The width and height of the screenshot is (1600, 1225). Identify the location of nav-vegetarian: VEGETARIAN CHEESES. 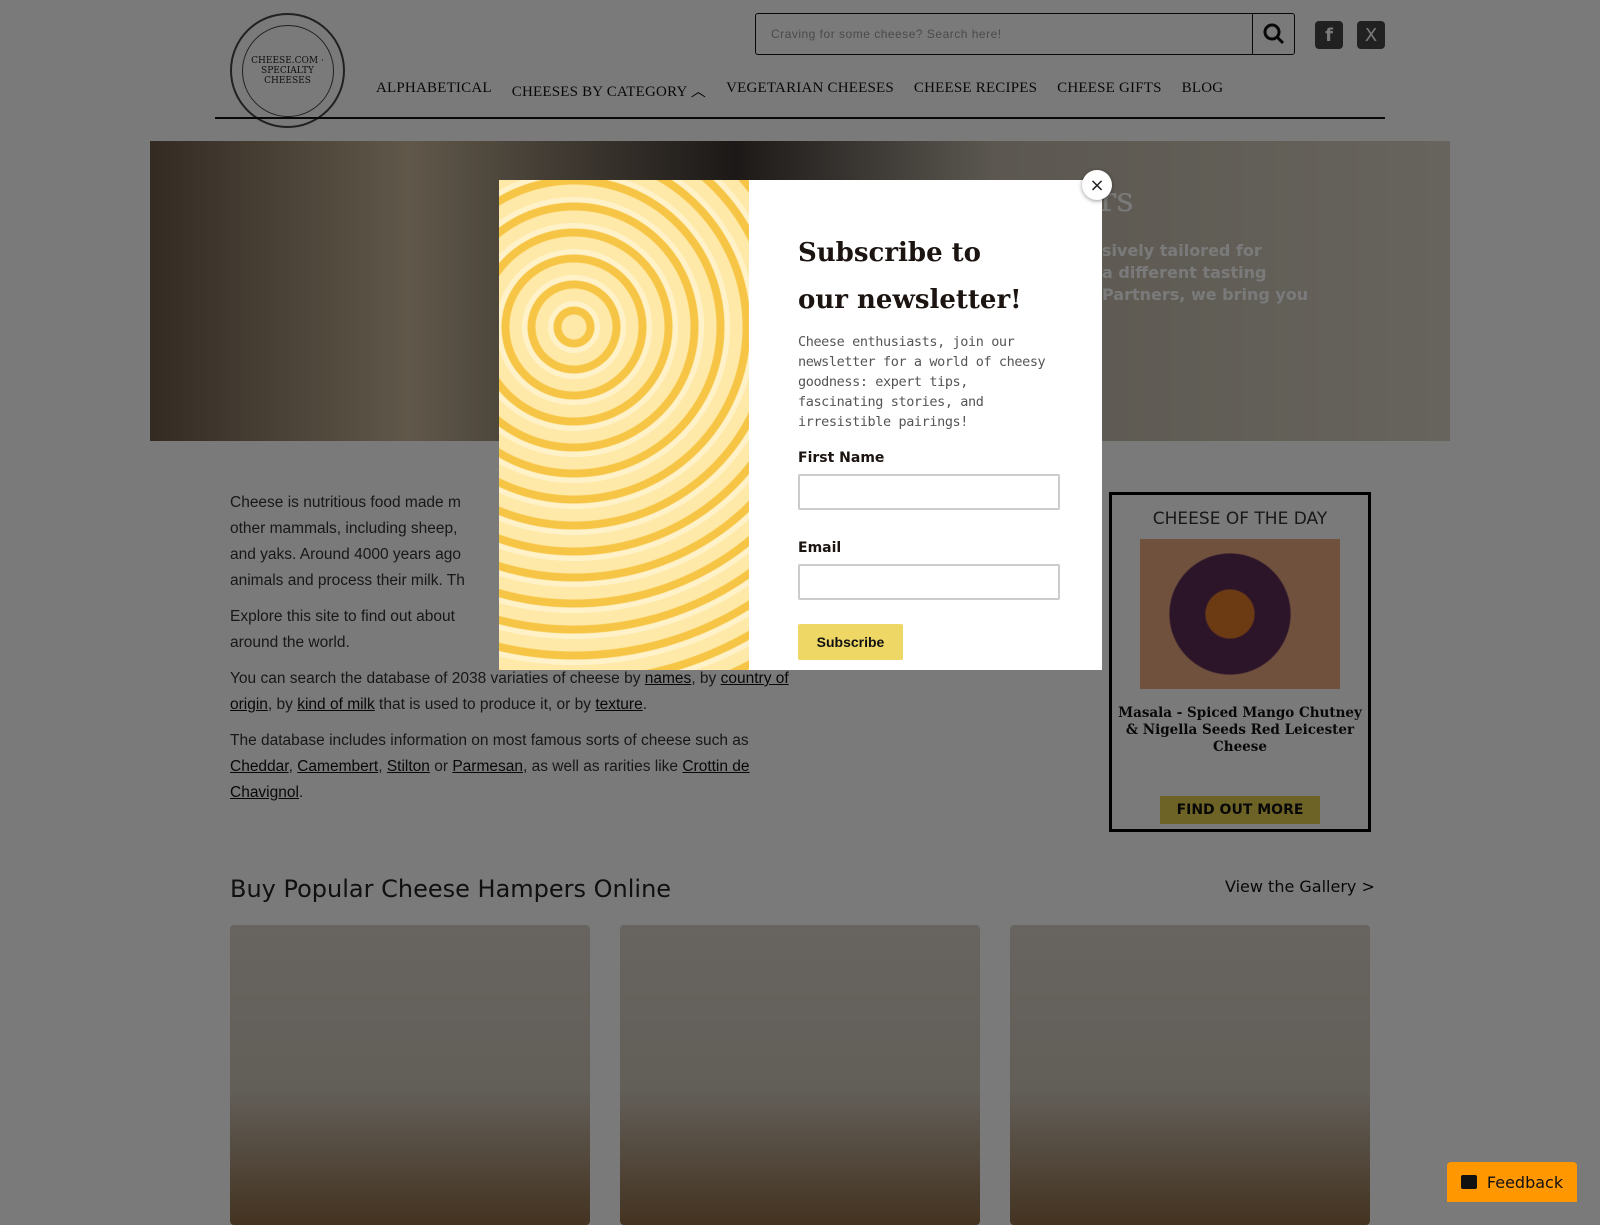
(810, 90).